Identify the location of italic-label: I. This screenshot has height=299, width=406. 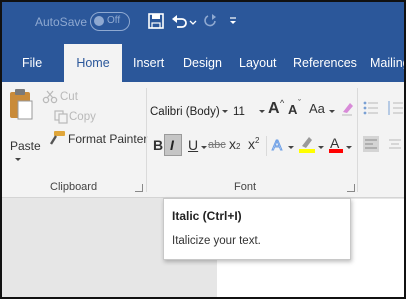
(172, 145).